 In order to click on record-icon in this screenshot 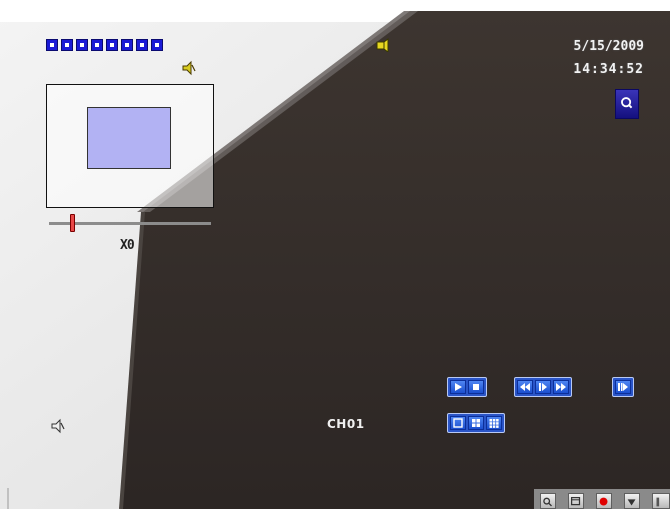, I will do `click(603, 501)`.